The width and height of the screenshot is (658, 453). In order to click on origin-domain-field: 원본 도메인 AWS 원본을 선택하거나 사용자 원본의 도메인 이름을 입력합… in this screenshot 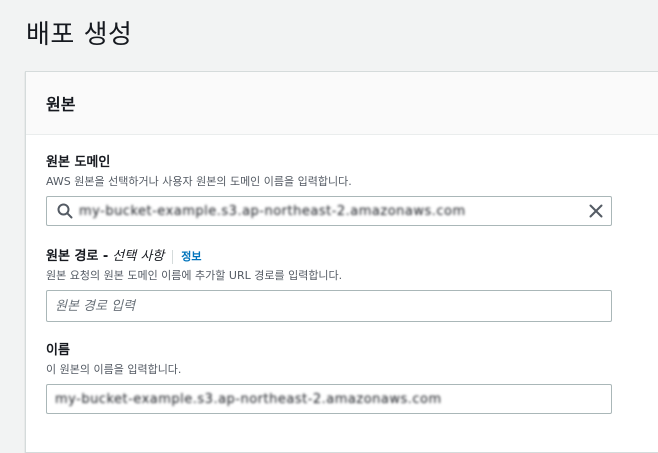, I will do `click(329, 190)`.